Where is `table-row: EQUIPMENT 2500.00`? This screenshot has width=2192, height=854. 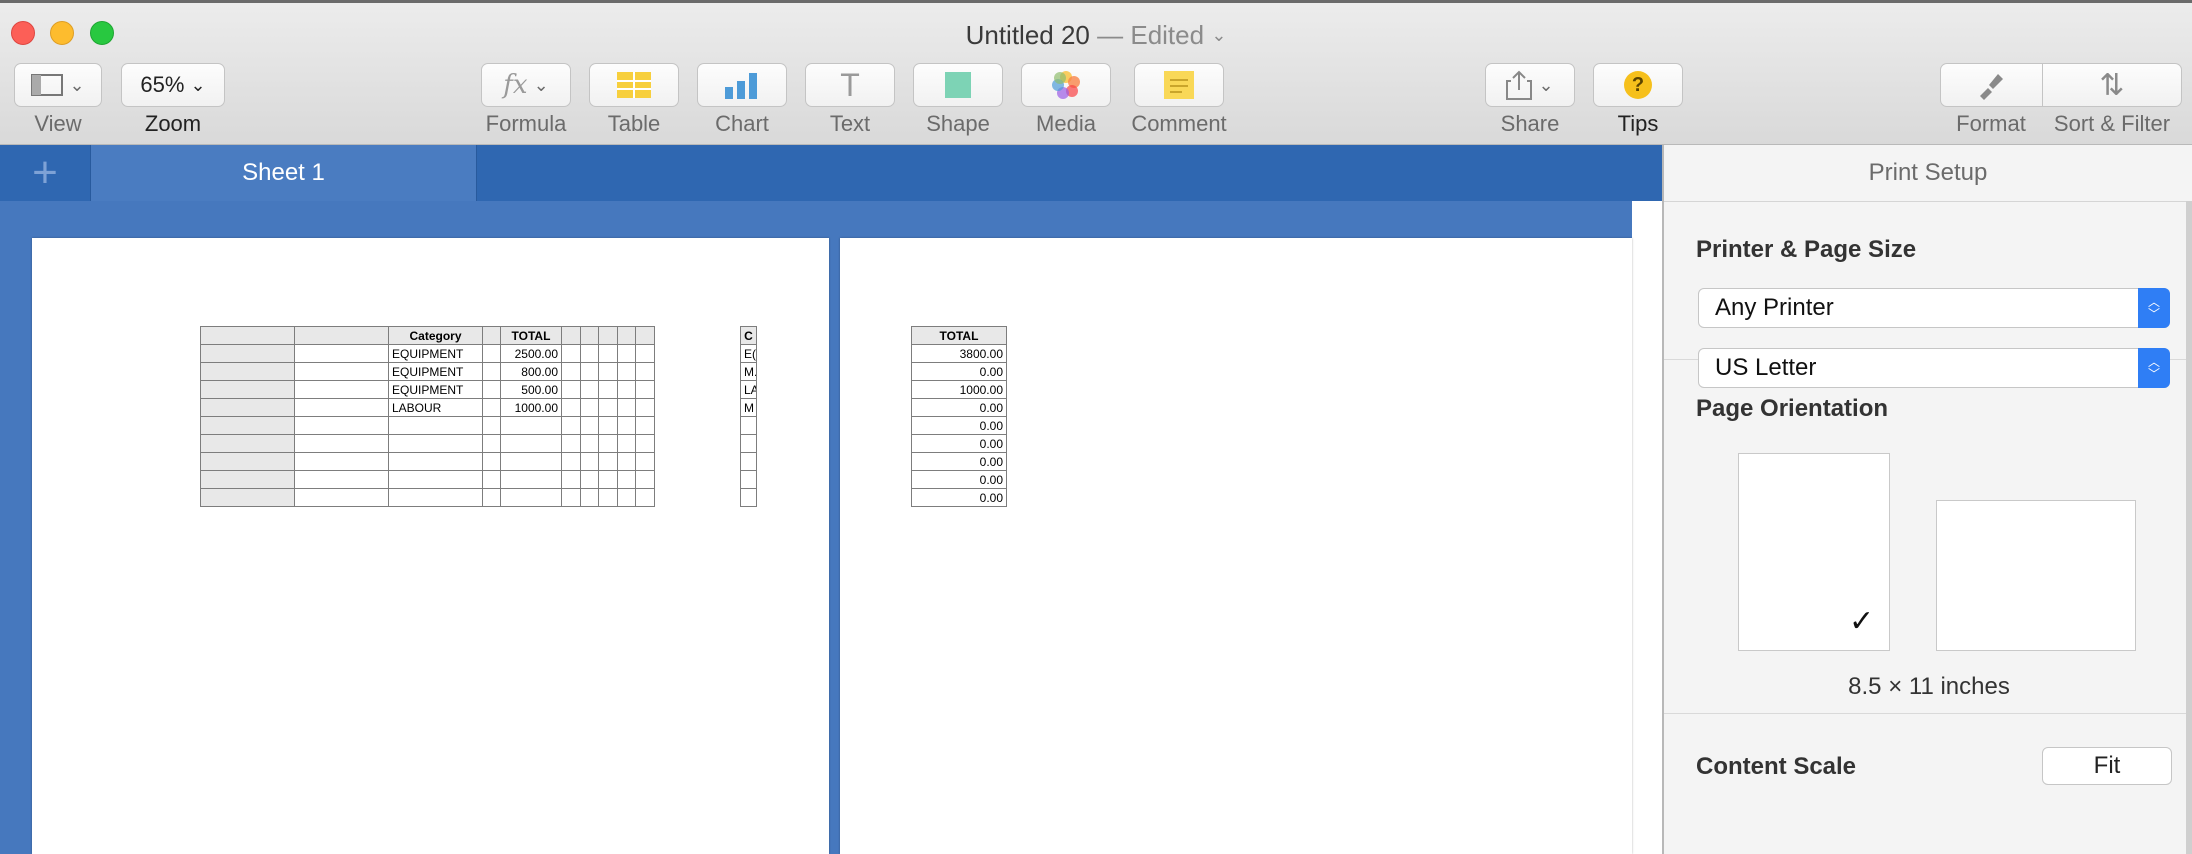
table-row: EQUIPMENT 2500.00 is located at coordinates (427, 353).